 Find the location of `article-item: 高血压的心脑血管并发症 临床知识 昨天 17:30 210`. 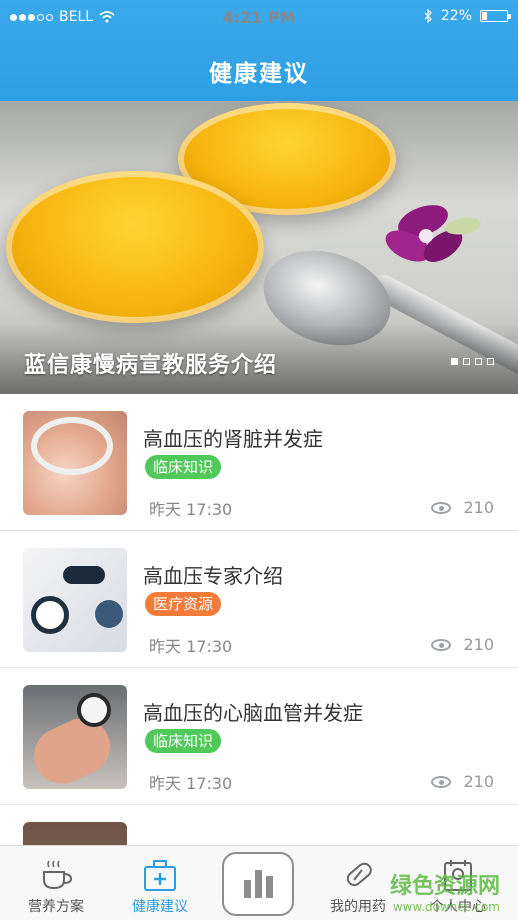

article-item: 高血压的心脑血管并发症 临床知识 昨天 17:30 210 is located at coordinates (259, 736).